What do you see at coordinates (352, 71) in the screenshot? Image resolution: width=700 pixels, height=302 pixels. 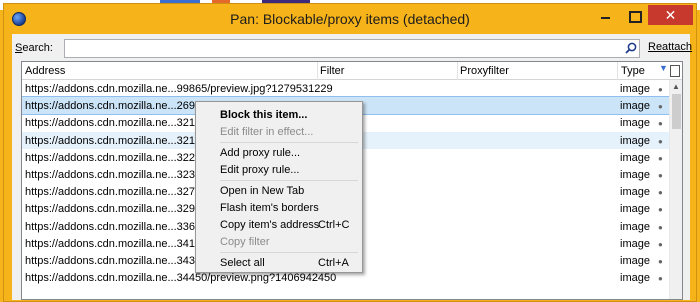 I see `list-header: Address Filter Proxyfilter Type ▼` at bounding box center [352, 71].